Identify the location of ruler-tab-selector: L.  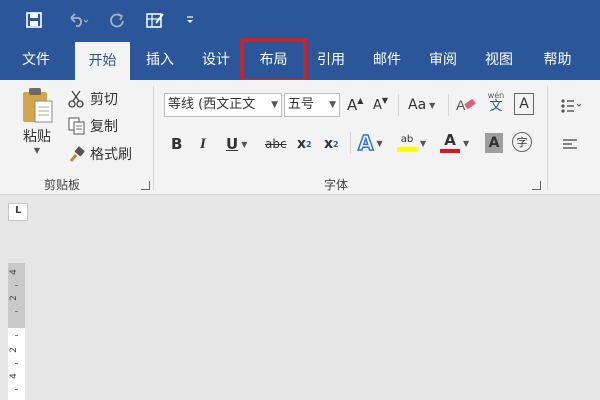
(18, 212).